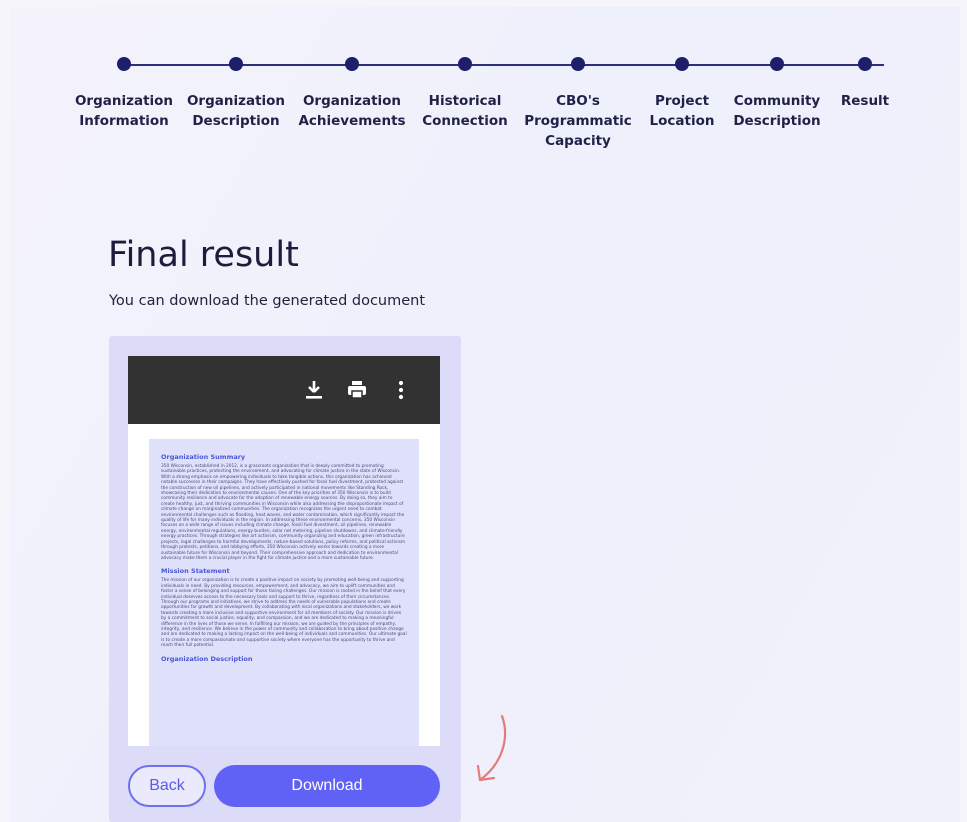  Describe the element at coordinates (491, 748) in the screenshot. I see `curved-arrow-icon` at that location.